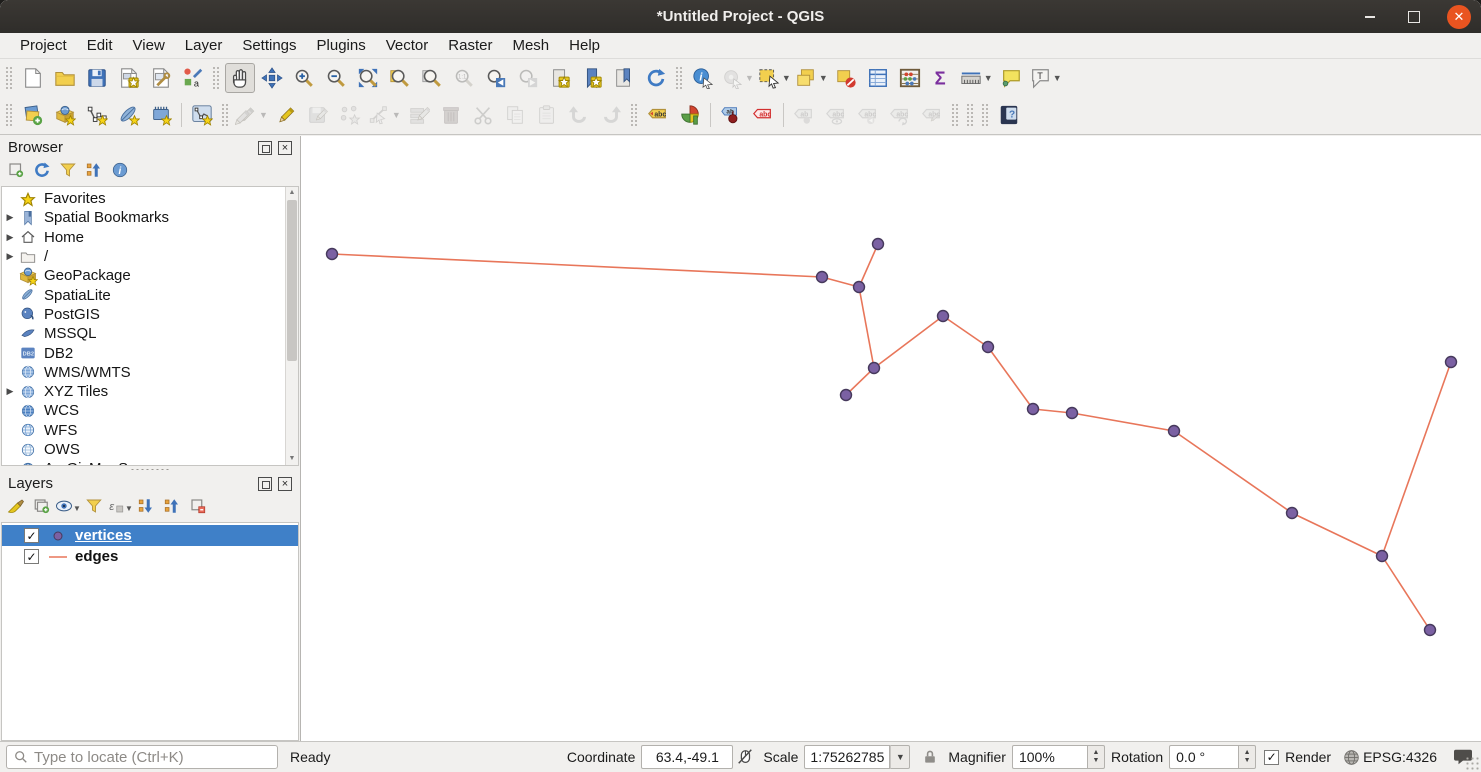 The width and height of the screenshot is (1481, 772). What do you see at coordinates (530, 45) in the screenshot?
I see `menu-mesh: Mesh` at bounding box center [530, 45].